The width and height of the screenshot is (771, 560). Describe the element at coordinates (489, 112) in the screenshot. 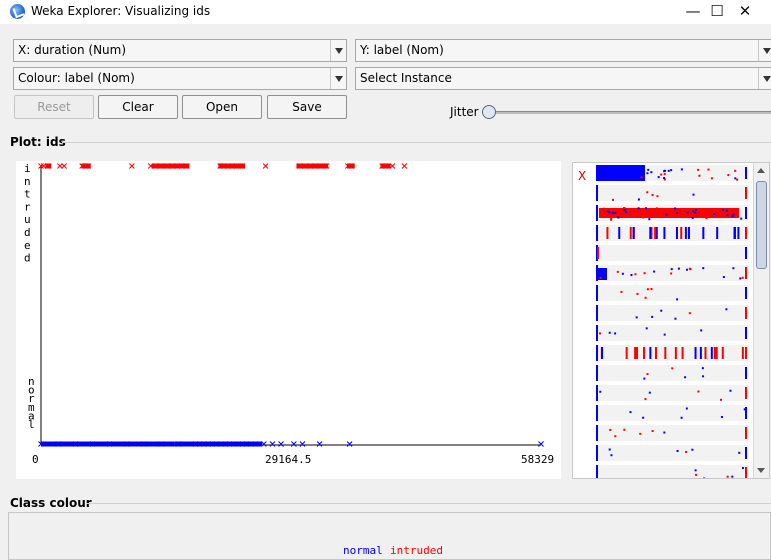

I see `jitter-slider-handle` at that location.